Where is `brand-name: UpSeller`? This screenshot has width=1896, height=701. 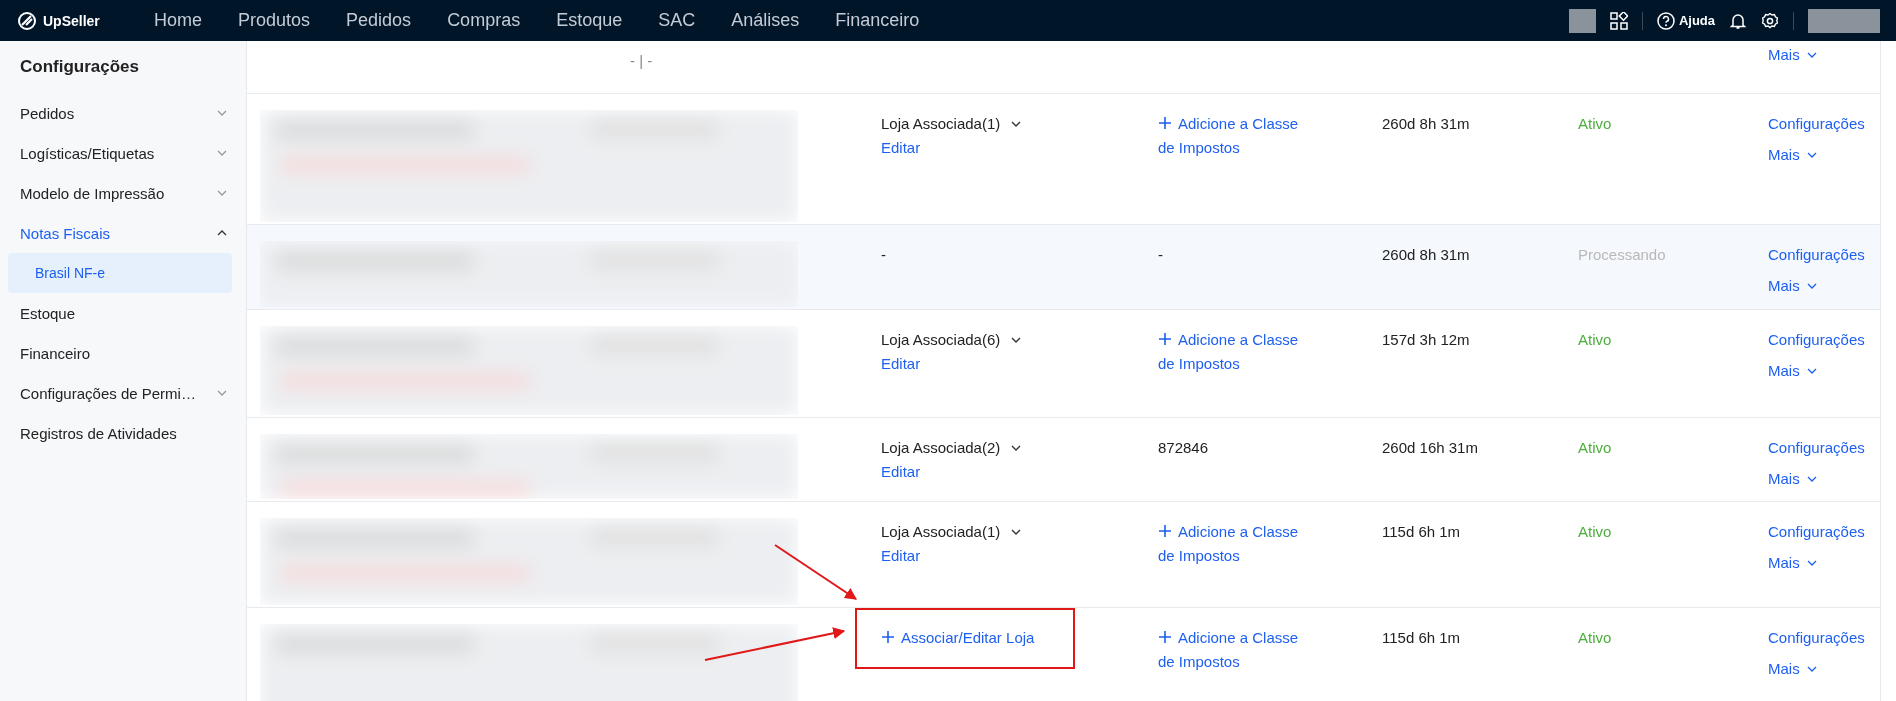 brand-name: UpSeller is located at coordinates (71, 20).